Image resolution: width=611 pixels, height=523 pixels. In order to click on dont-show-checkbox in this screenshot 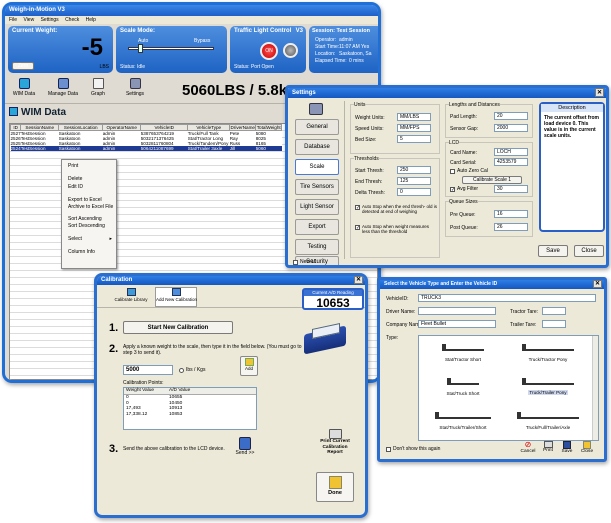, I will do `click(388, 449)`.